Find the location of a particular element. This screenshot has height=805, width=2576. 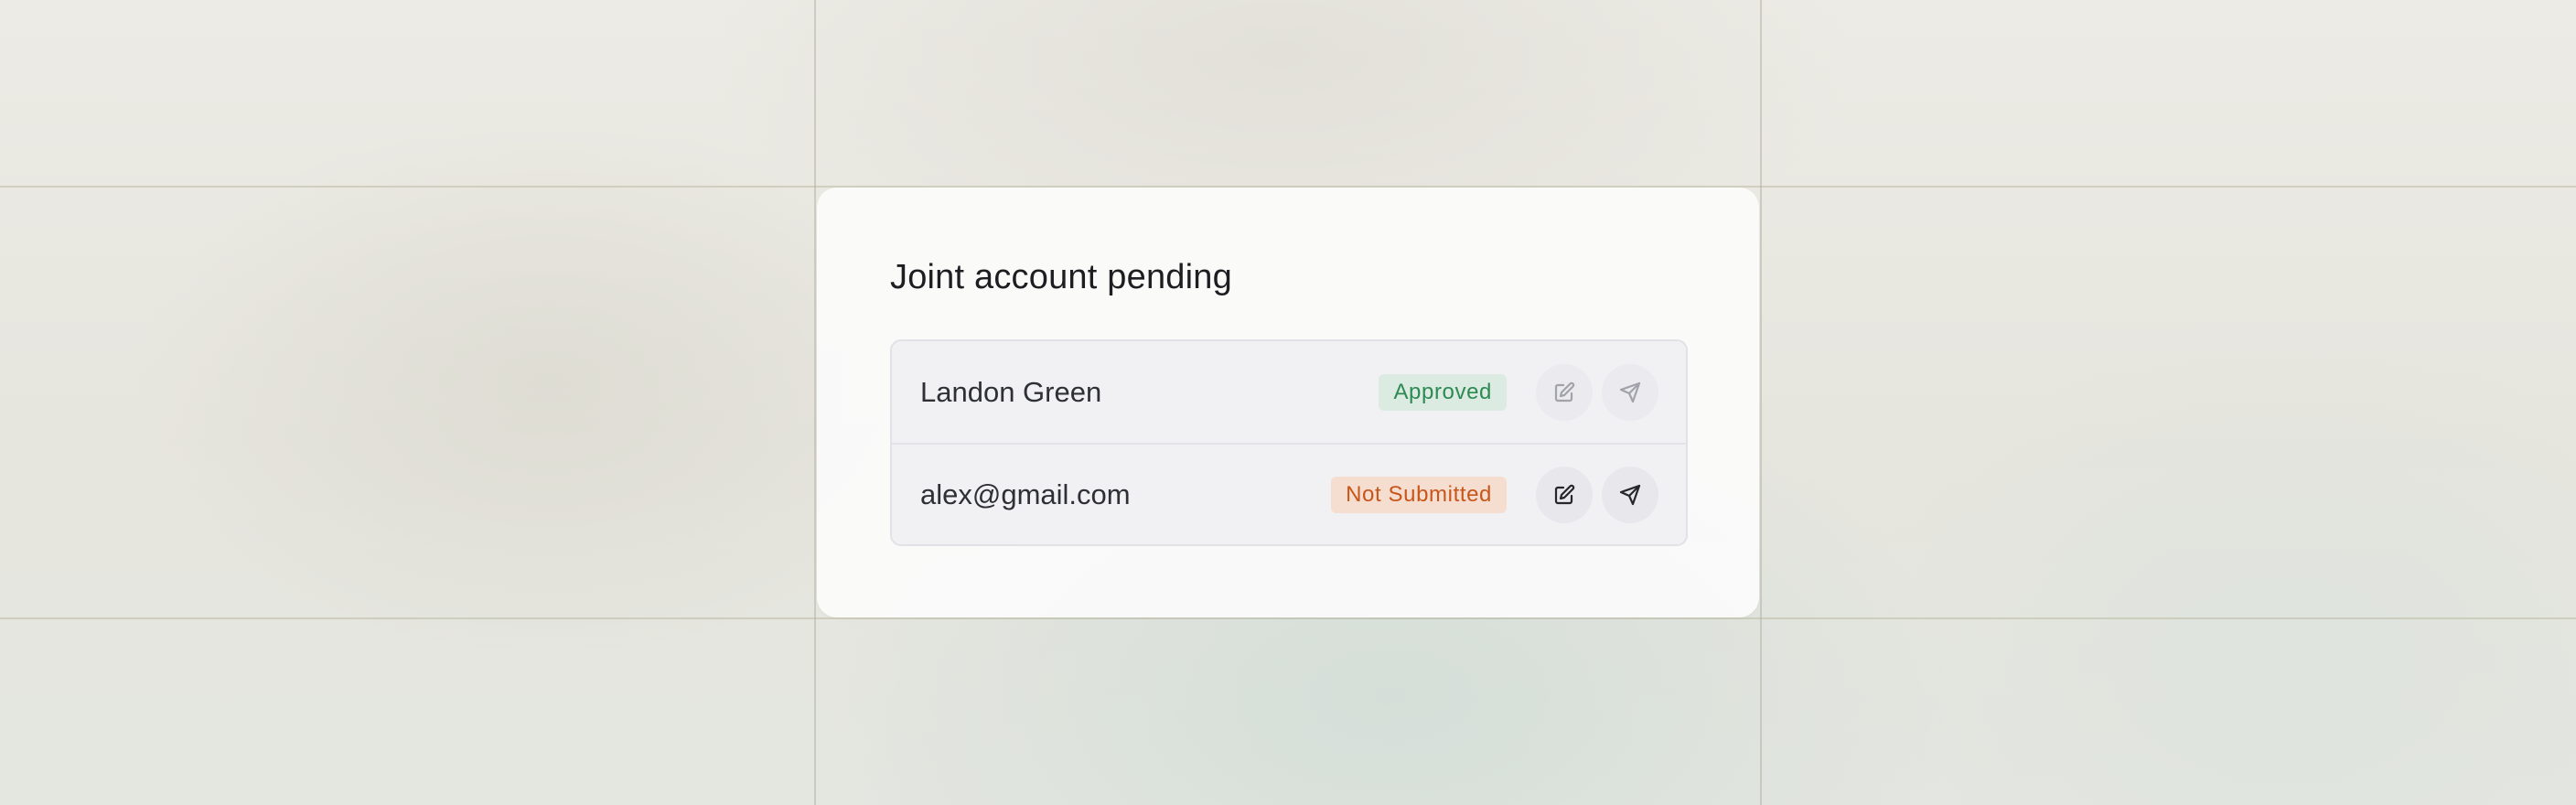

member-row: Landon Green Approved is located at coordinates (1289, 392).